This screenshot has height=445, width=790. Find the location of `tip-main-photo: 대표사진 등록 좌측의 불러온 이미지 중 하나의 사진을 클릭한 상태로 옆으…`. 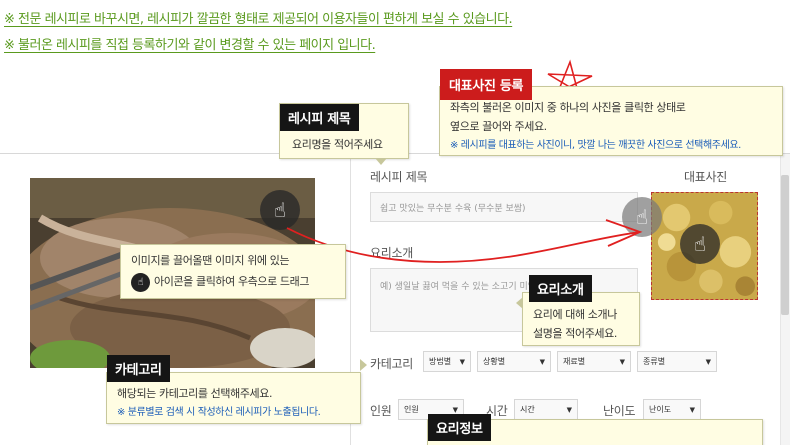

tip-main-photo: 대표사진 등록 좌측의 불러온 이미지 중 하나의 사진을 클릭한 상태로 옆으… is located at coordinates (611, 112).